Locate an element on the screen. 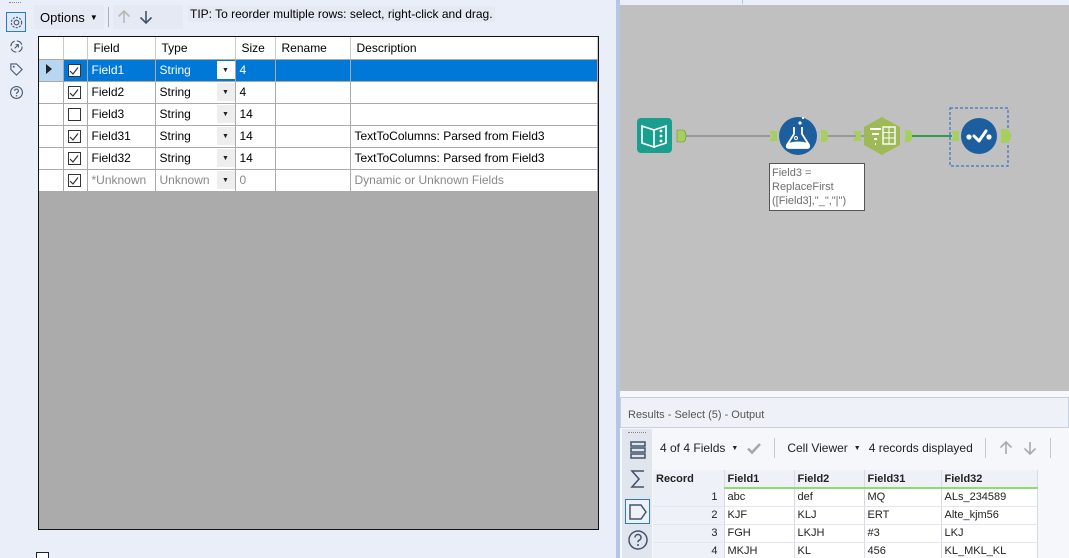 This screenshot has height=558, width=1069. formula-annotation: Field3 = ReplaceFirst ([Field3],"_","|") is located at coordinates (817, 187).